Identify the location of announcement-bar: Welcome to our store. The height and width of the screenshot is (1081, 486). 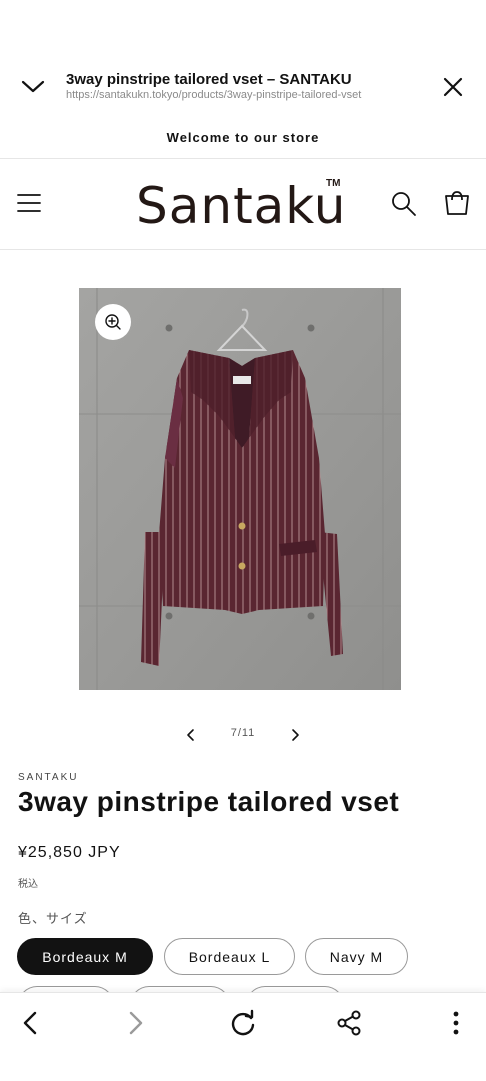
(243, 138).